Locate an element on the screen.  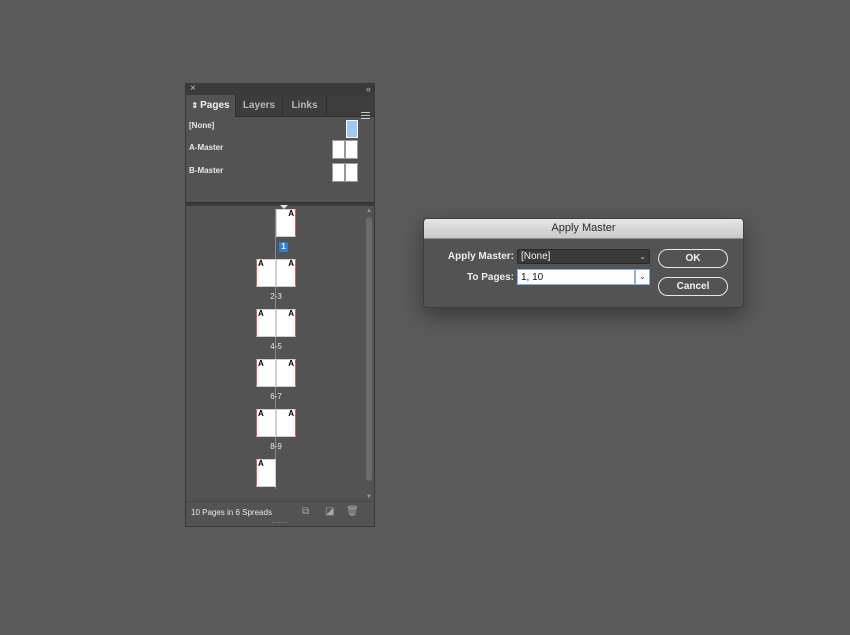
master-item-b: B-Master is located at coordinates (279, 174).